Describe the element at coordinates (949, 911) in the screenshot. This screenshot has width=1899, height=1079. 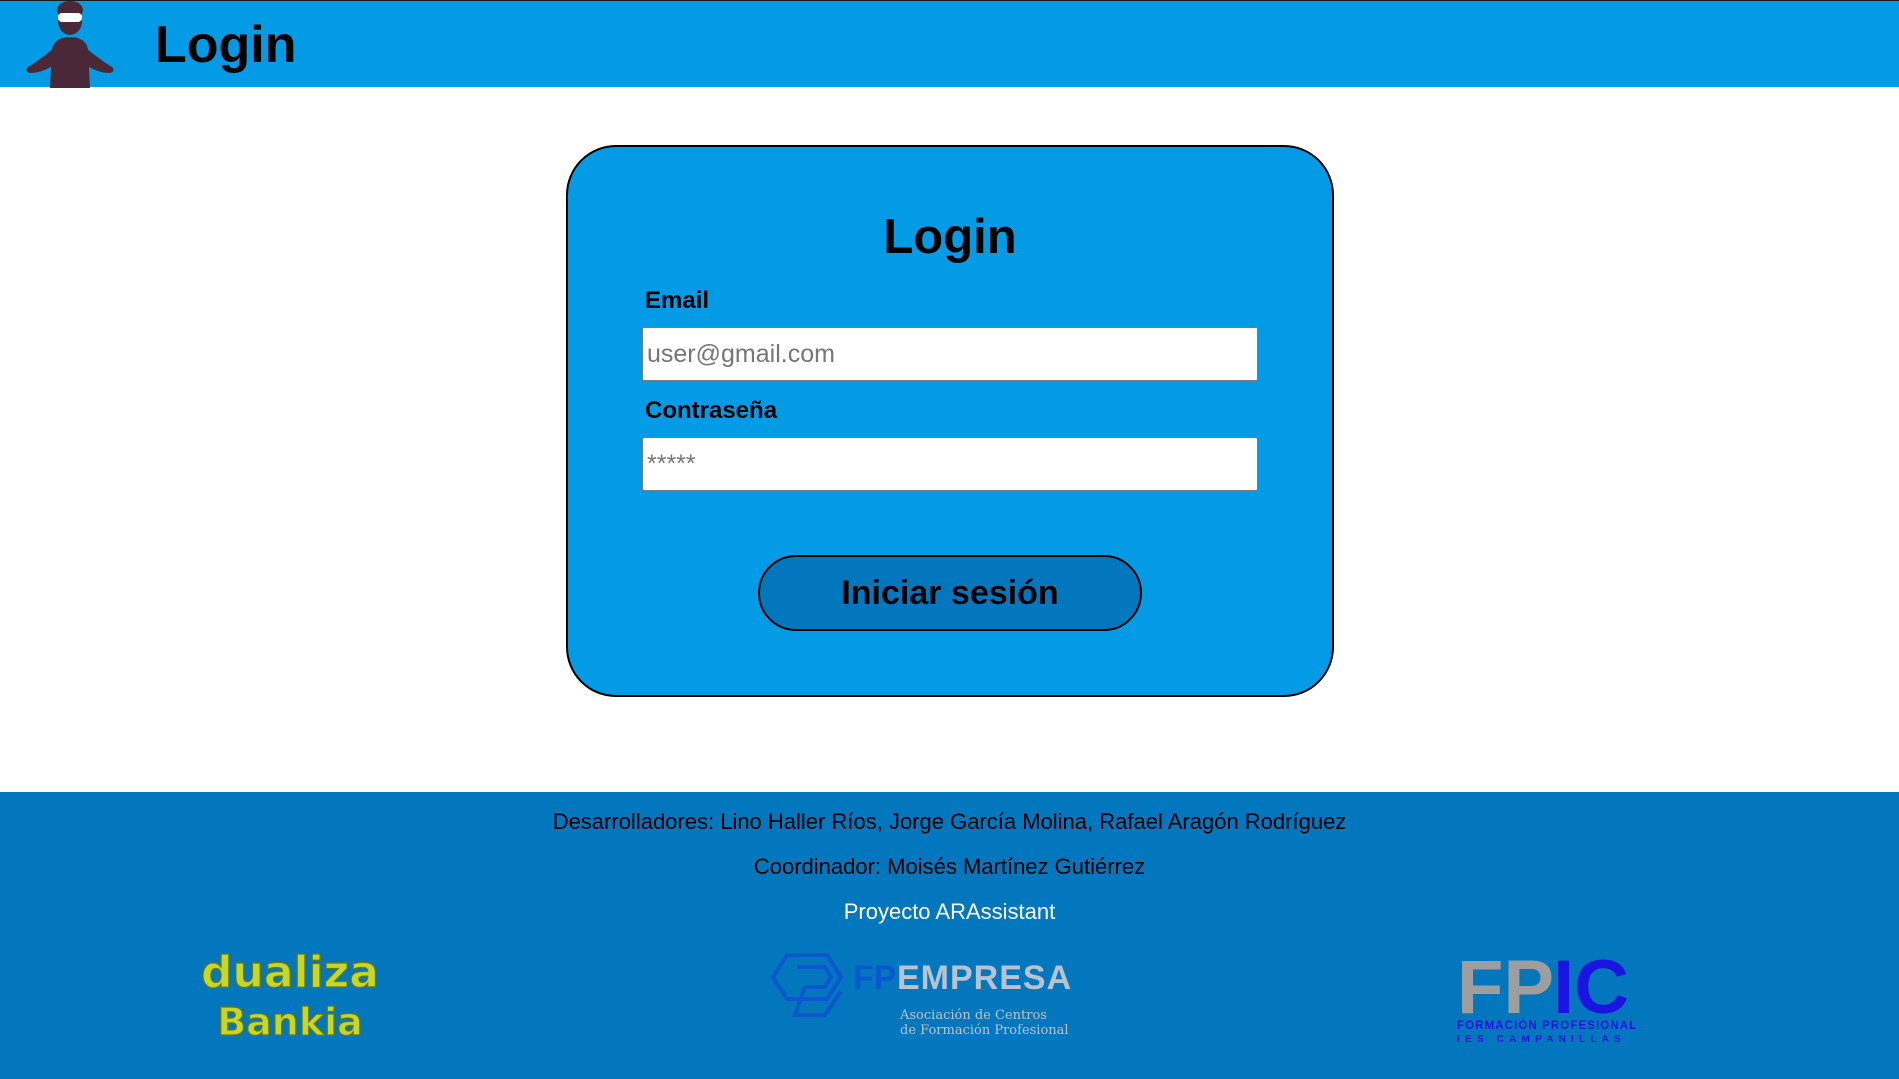
I see `project-name: Proyecto ARAssistant` at that location.